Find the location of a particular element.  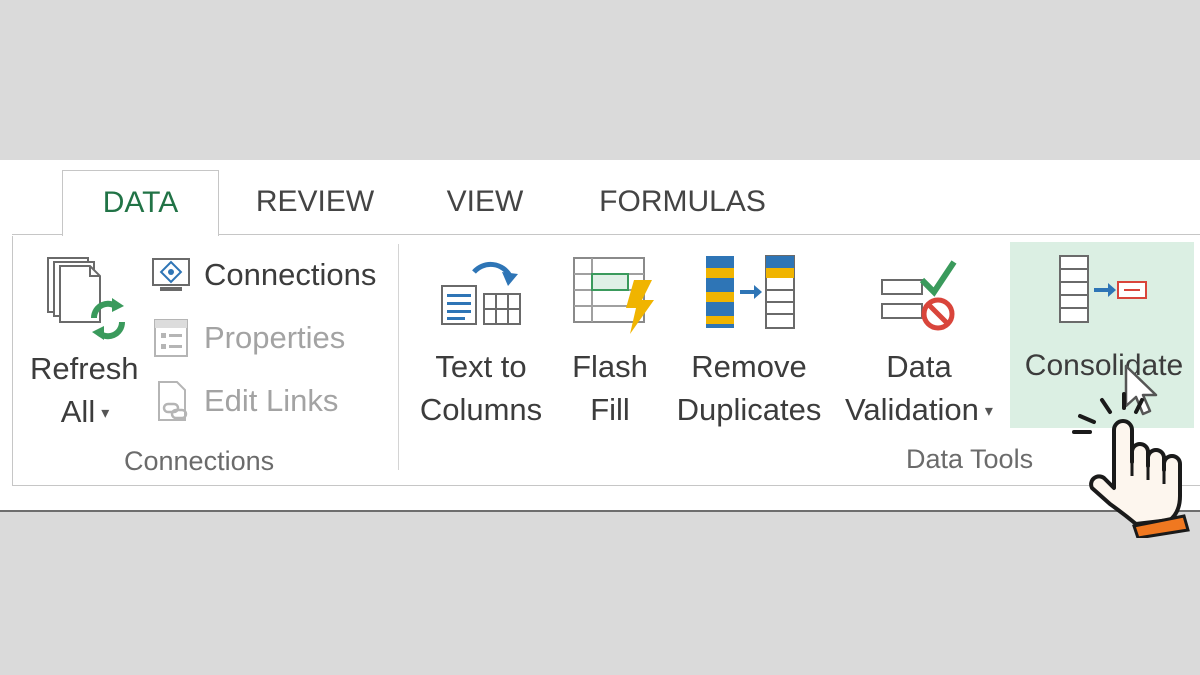

data-validation-icon is located at coordinates (919, 295).